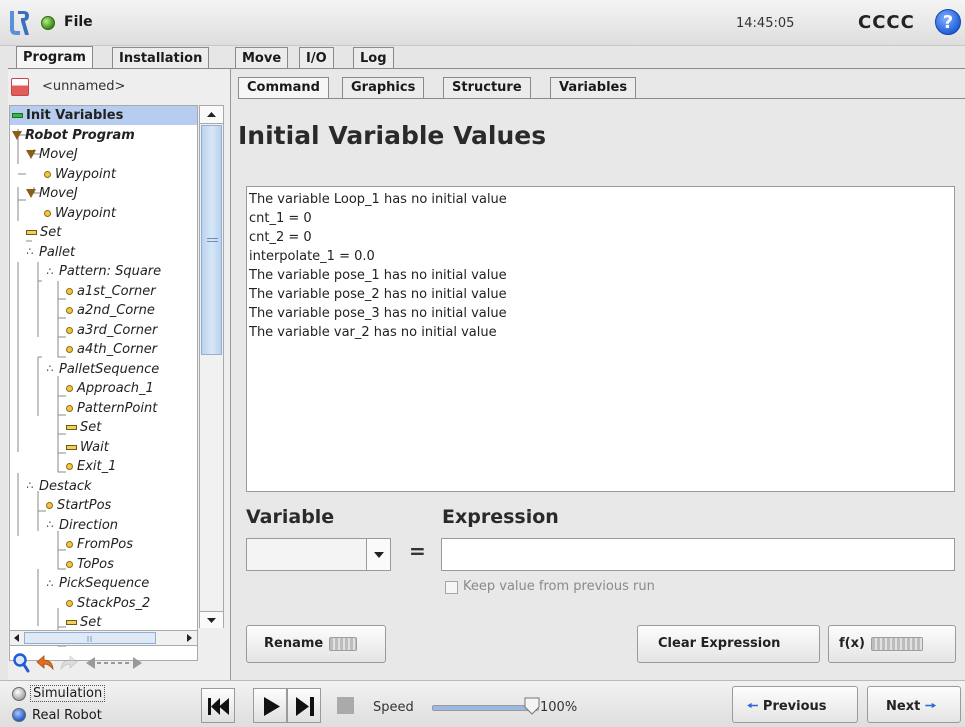 The width and height of the screenshot is (965, 727). I want to click on program-triangle-icon, so click(17, 135).